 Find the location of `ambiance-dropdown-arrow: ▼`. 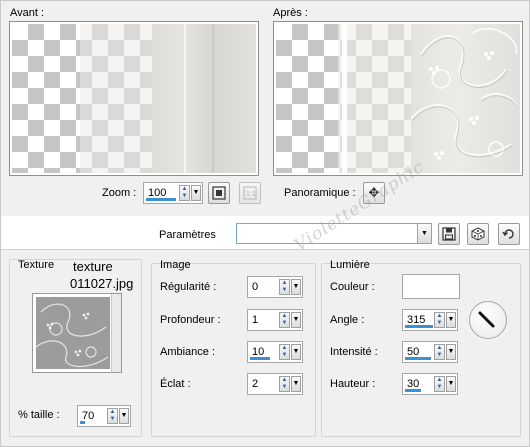

ambiance-dropdown-arrow: ▼ is located at coordinates (296, 352).